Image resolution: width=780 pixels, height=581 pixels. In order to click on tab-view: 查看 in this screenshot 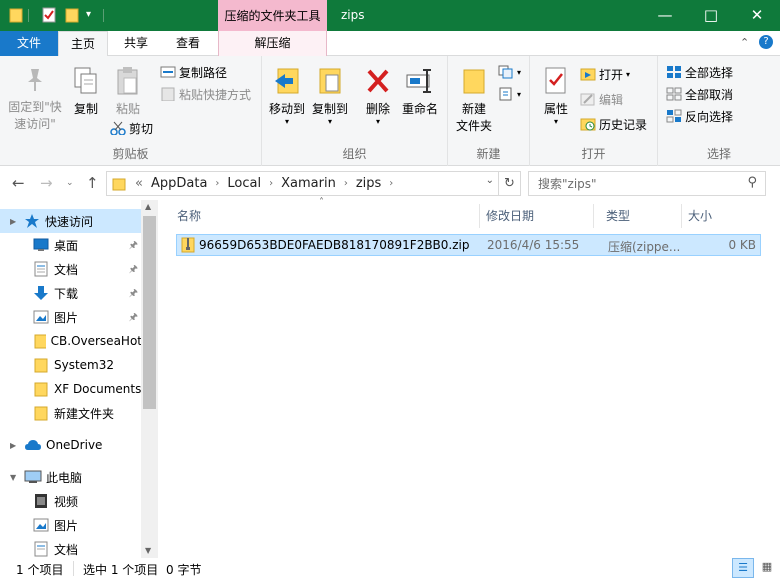, I will do `click(188, 43)`.